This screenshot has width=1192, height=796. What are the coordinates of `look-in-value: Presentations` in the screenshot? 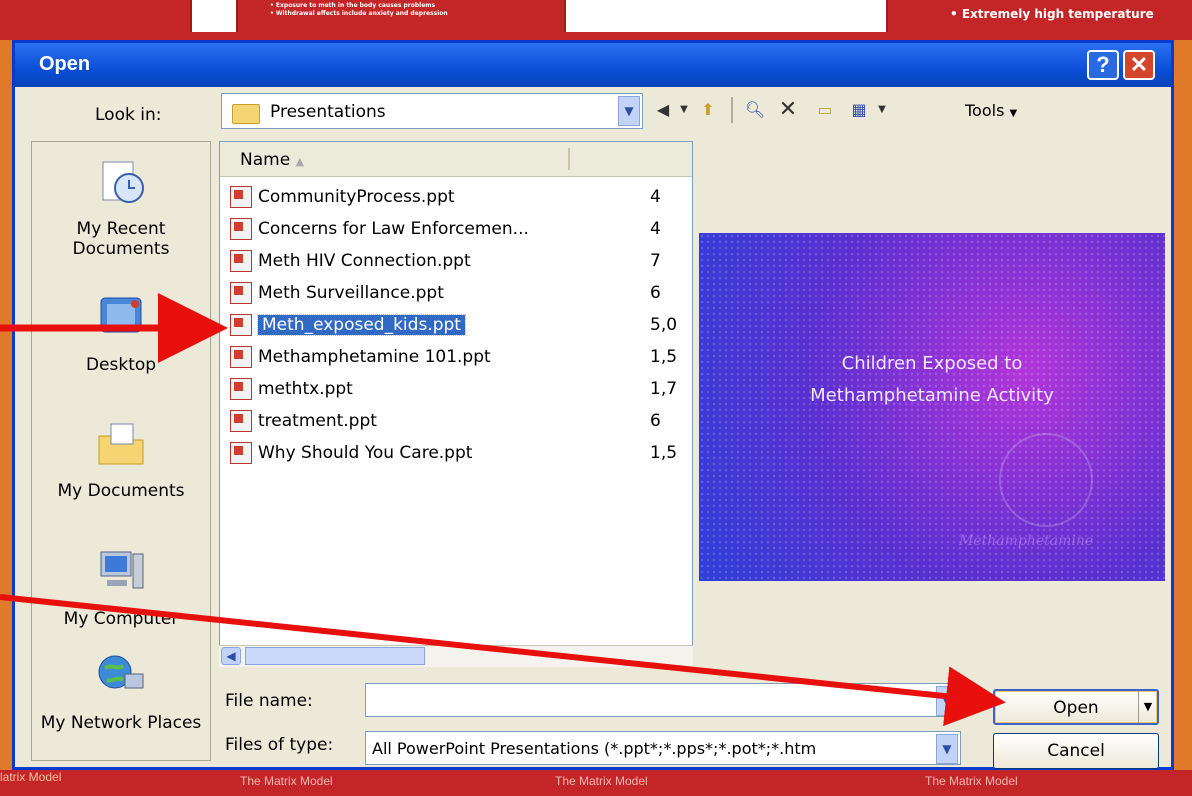 It's located at (328, 112).